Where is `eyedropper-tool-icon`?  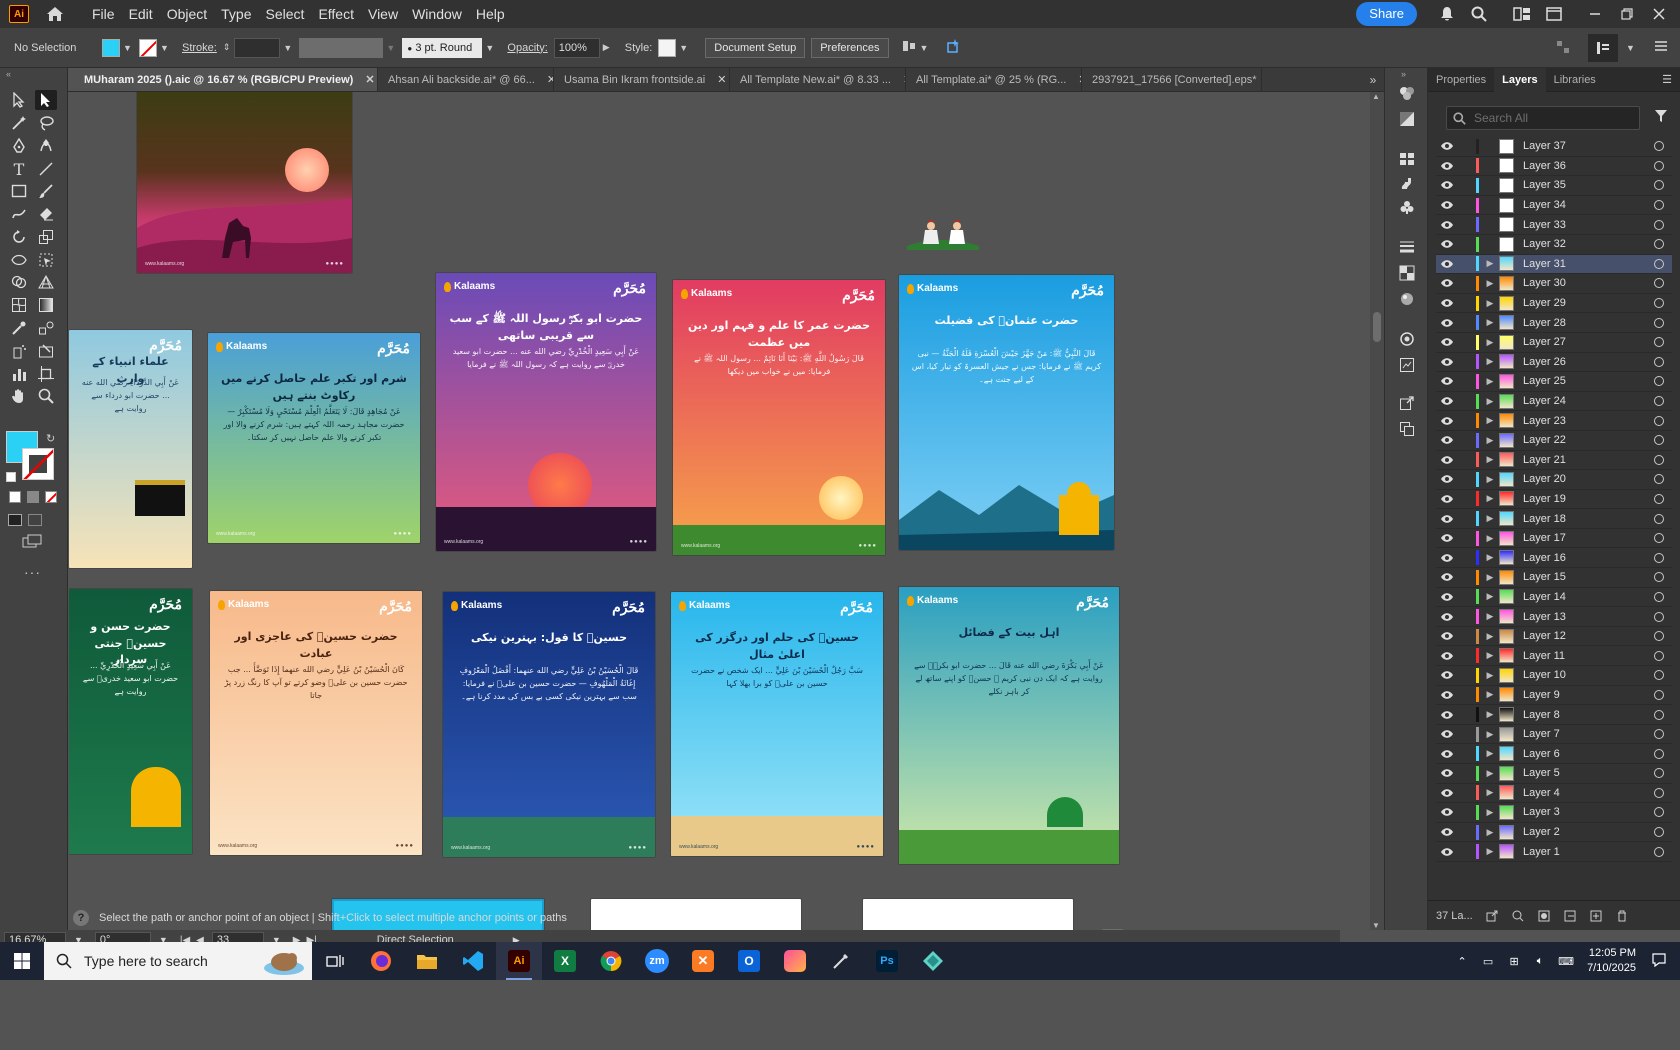
eyedropper-tool-icon is located at coordinates (19, 328).